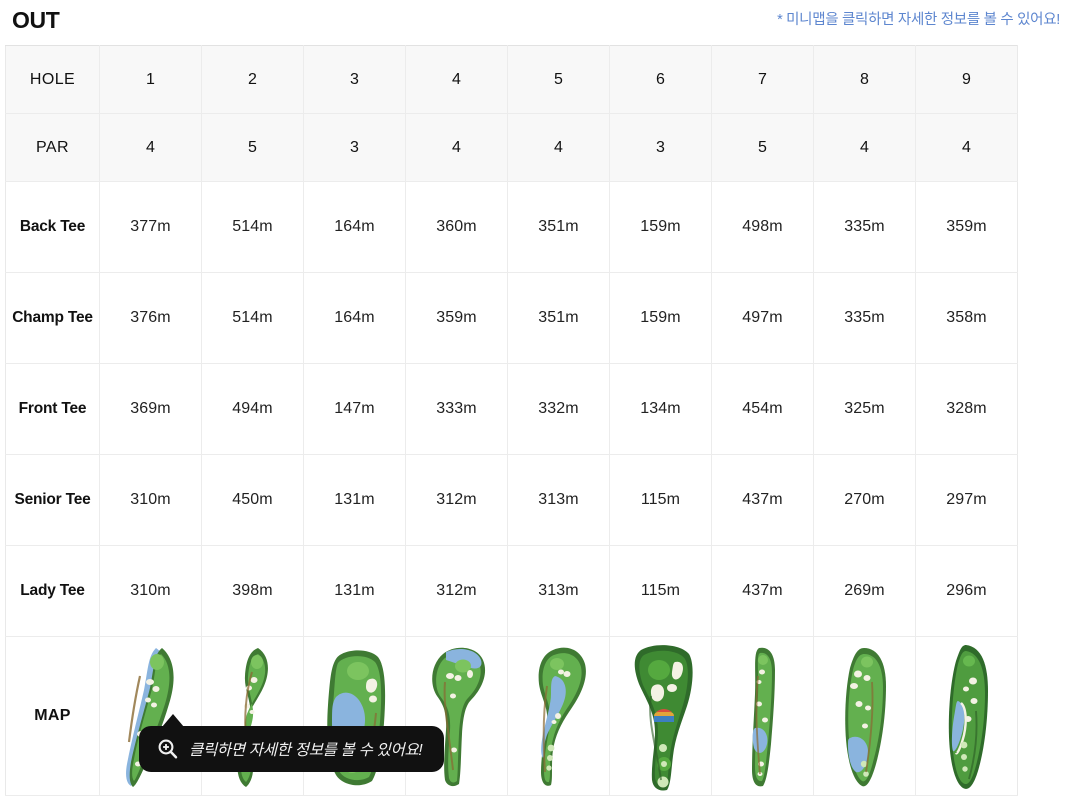 The image size is (1066, 796). I want to click on front-tee-distance-1: 369m, so click(150, 409).